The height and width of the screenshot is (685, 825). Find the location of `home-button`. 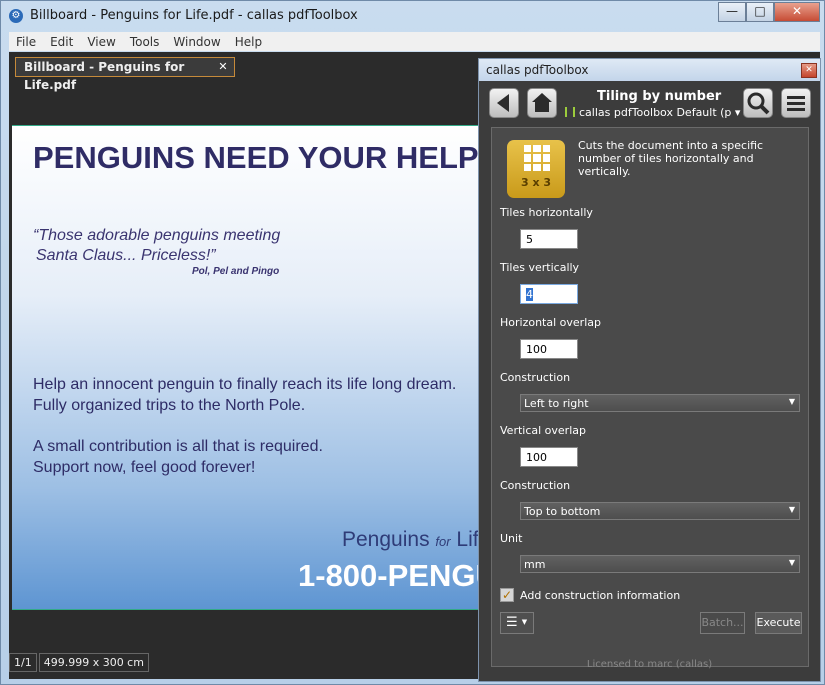

home-button is located at coordinates (542, 103).